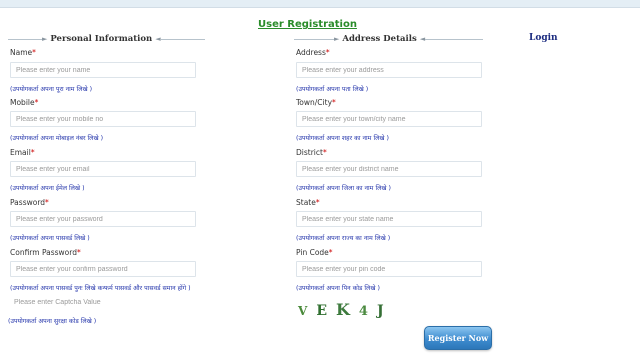 Image resolution: width=640 pixels, height=360 pixels. What do you see at coordinates (314, 252) in the screenshot?
I see `pin-code-label: Pin Code*` at bounding box center [314, 252].